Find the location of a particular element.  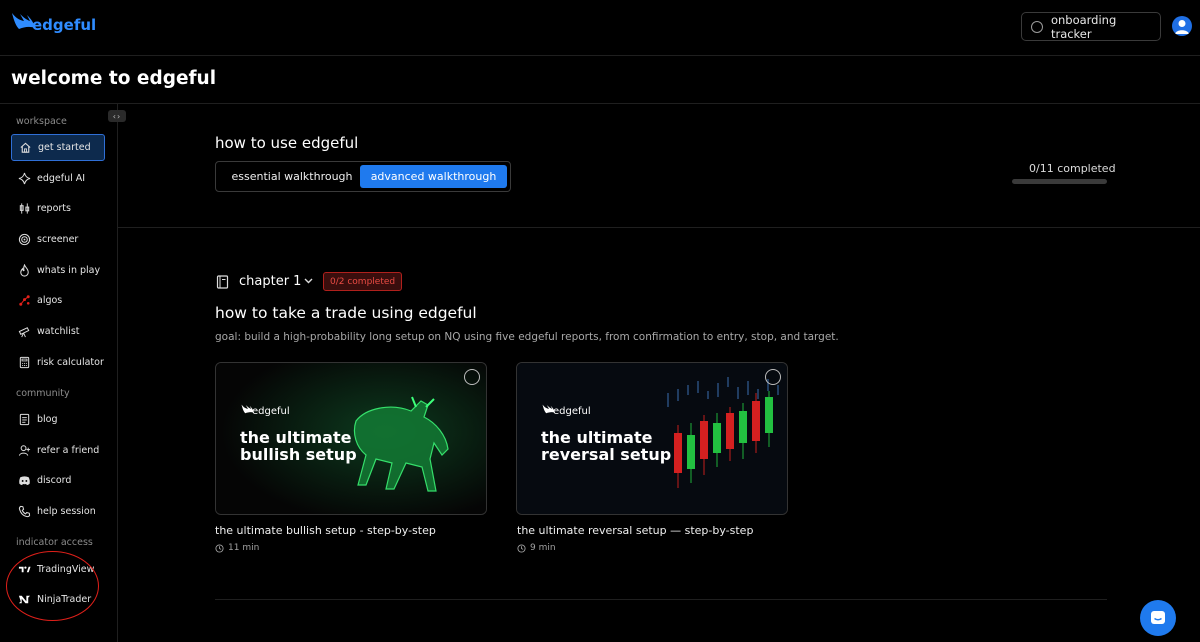

sidebar-item-label: screener is located at coordinates (58, 239).